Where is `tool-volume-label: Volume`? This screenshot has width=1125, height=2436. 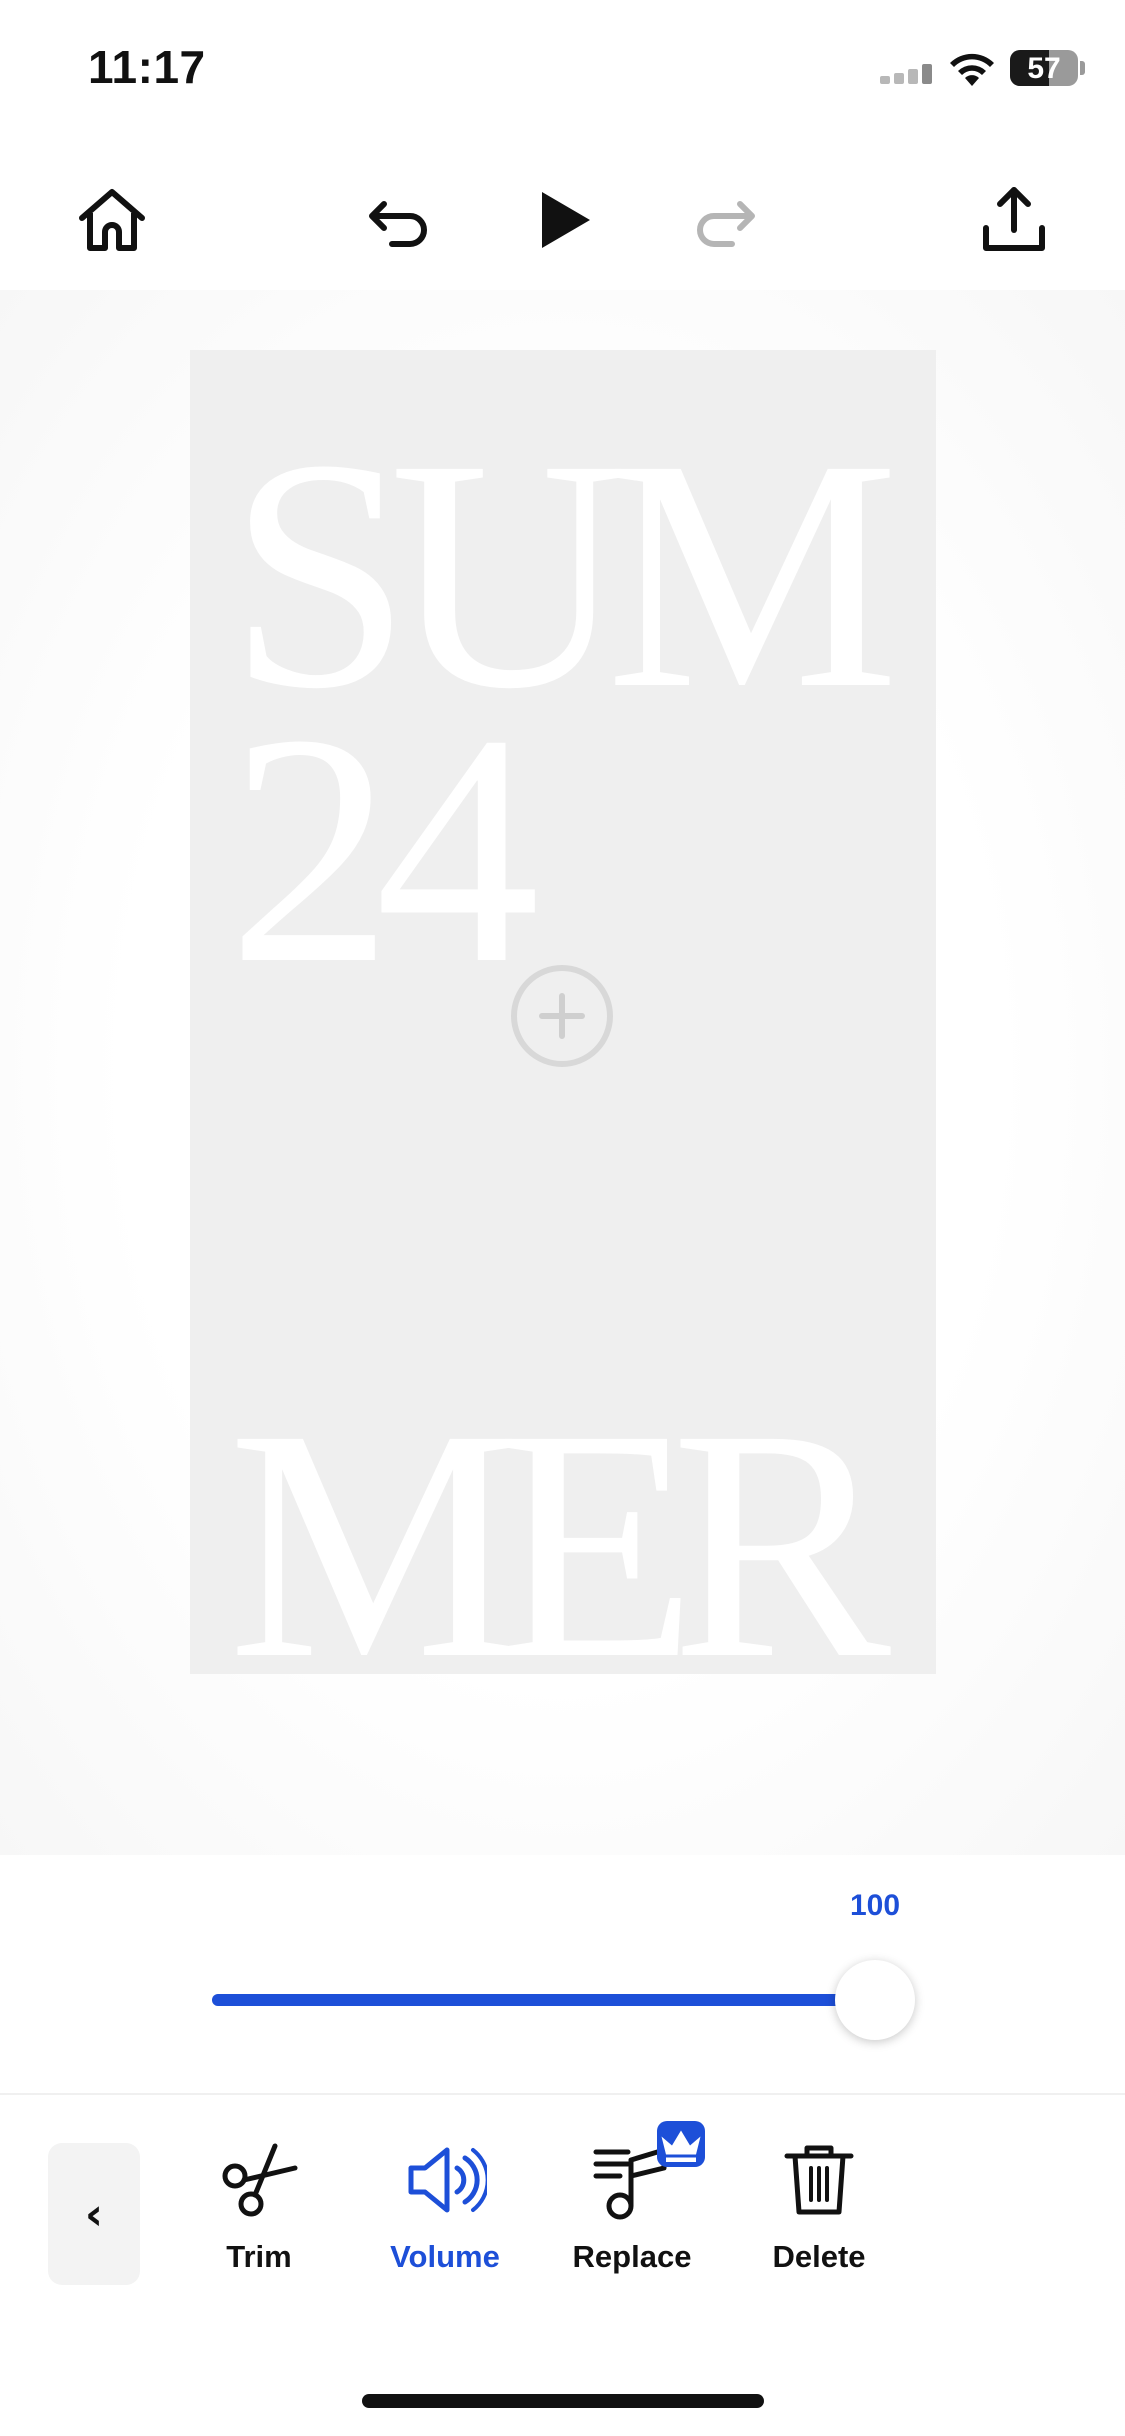
tool-volume-label: Volume is located at coordinates (445, 2256).